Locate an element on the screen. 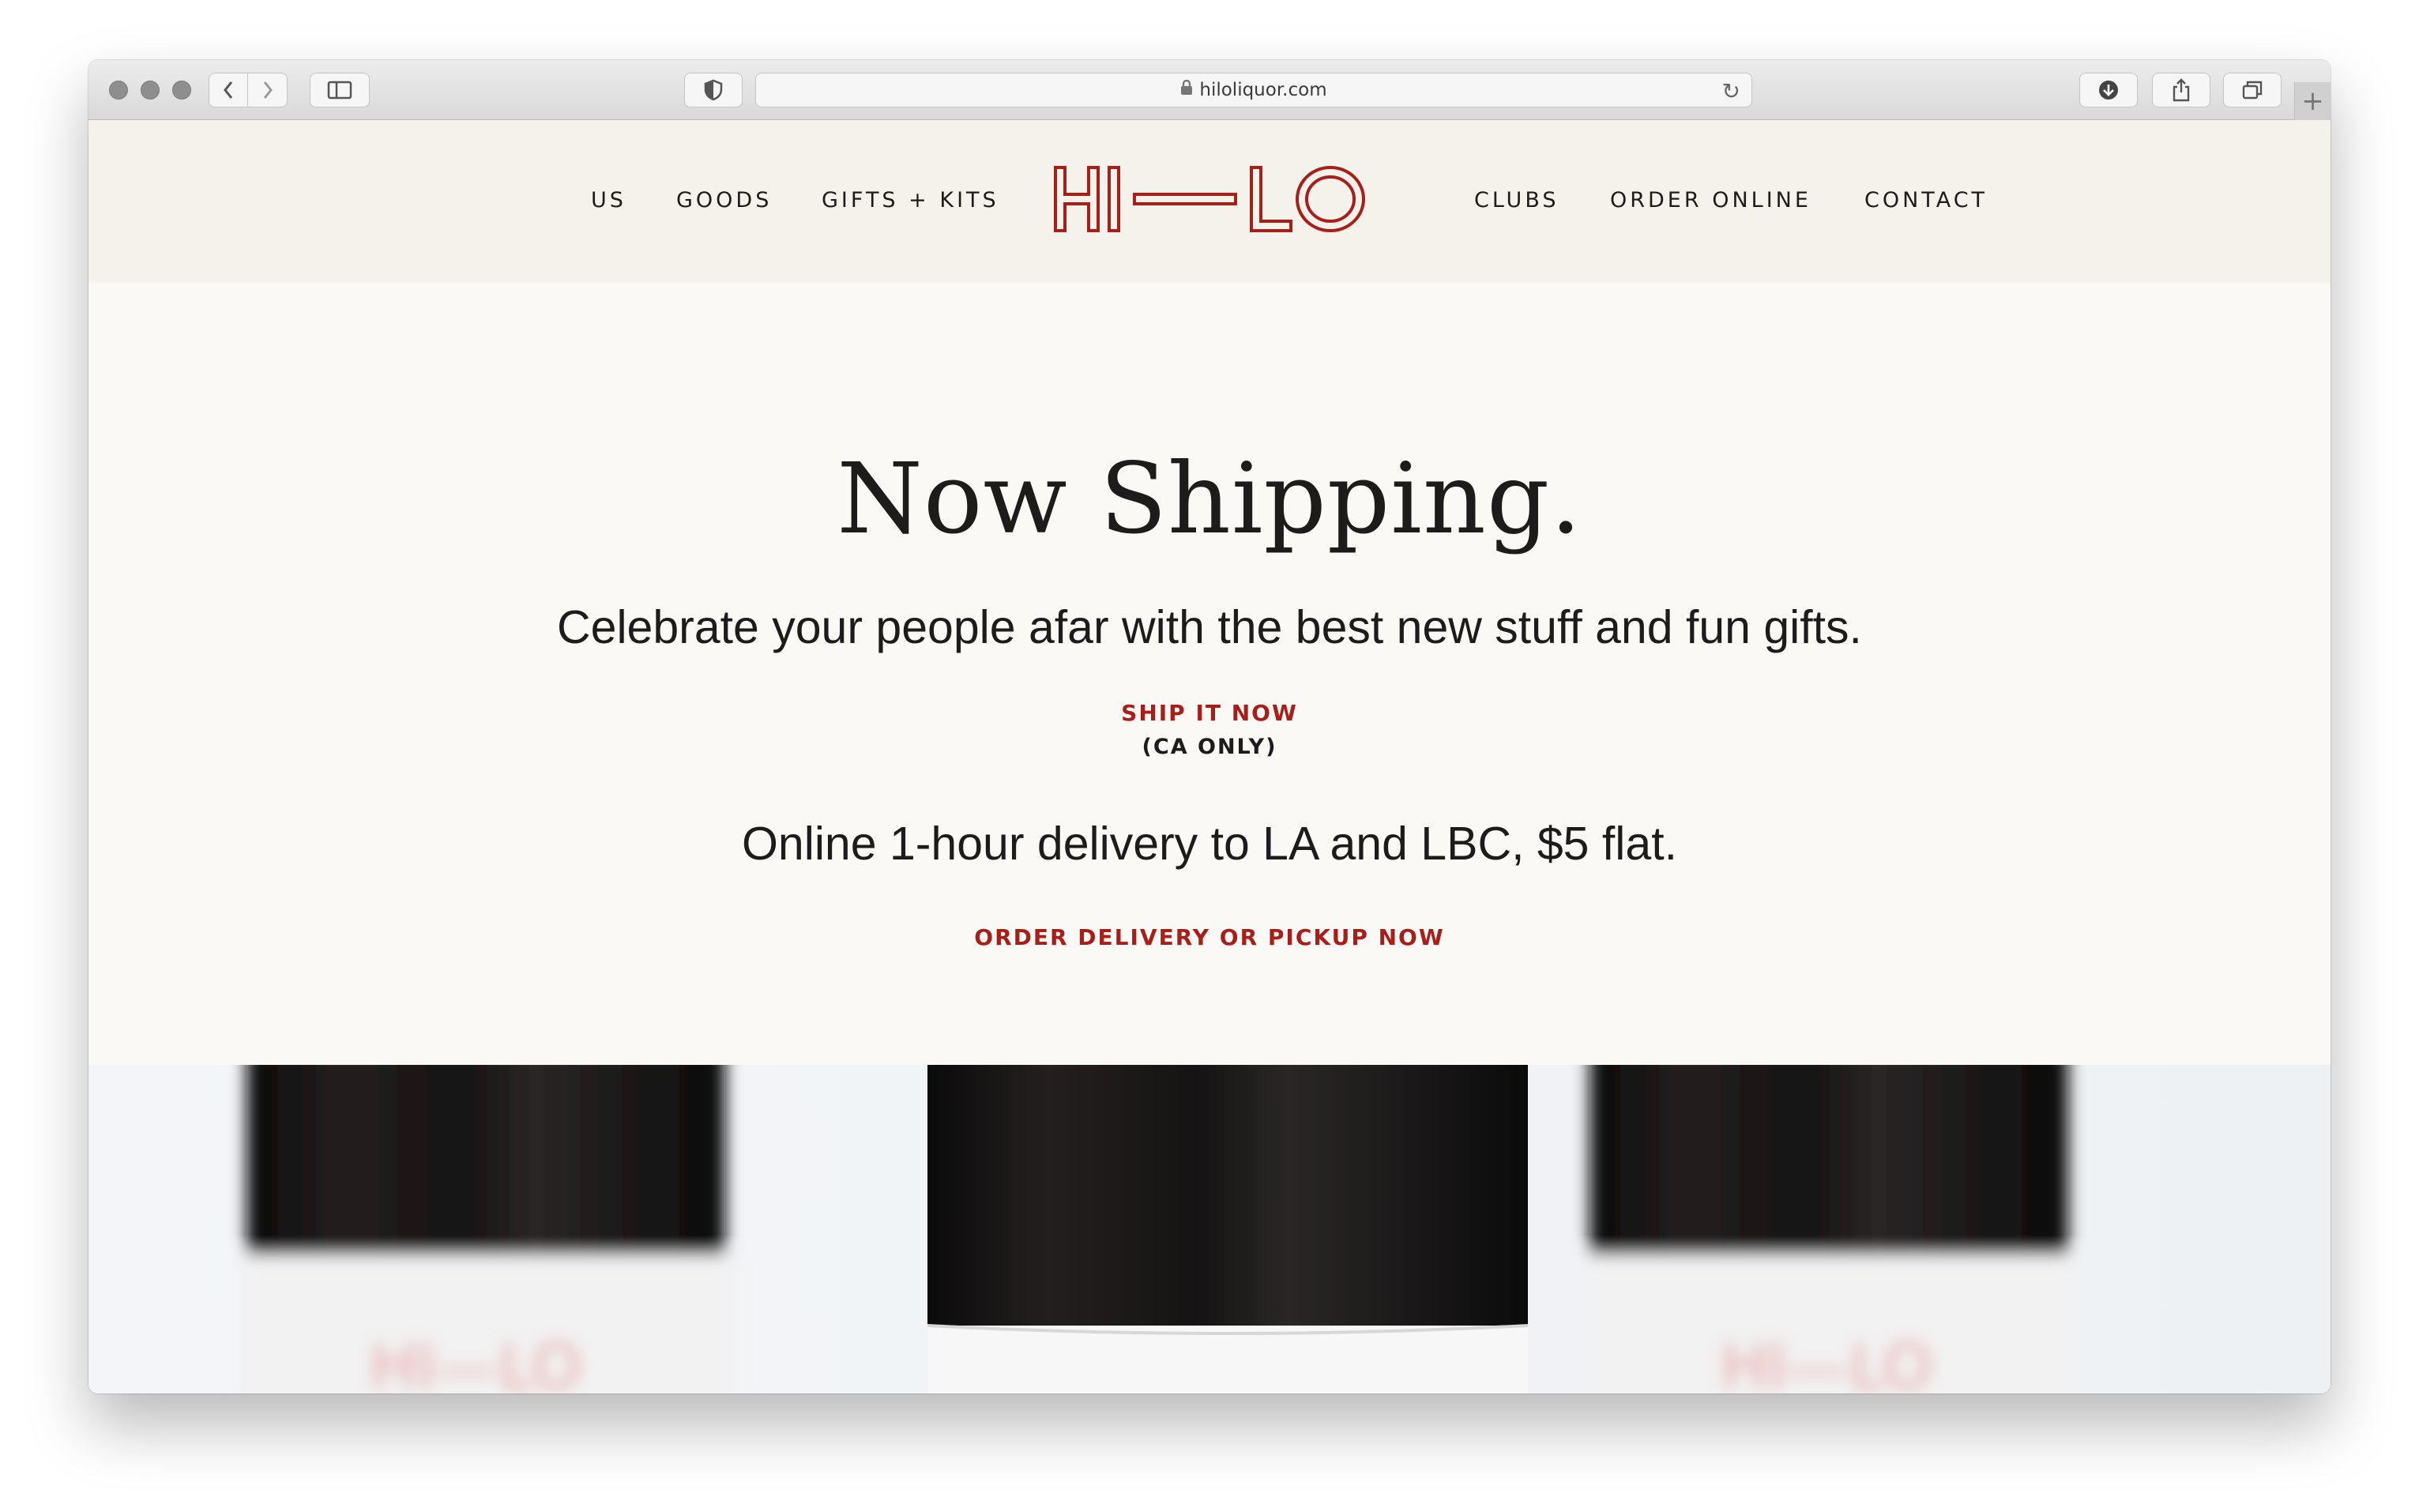  nav-clubs: CLUBS is located at coordinates (1516, 200).